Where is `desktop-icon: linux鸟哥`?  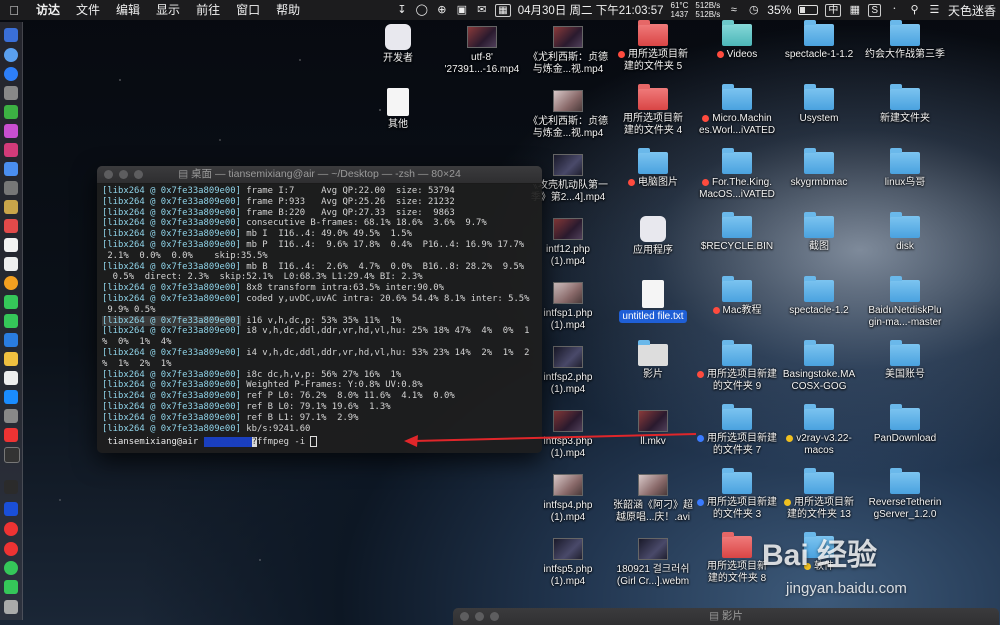
desktop-icon: linux鸟哥 is located at coordinates (905, 168).